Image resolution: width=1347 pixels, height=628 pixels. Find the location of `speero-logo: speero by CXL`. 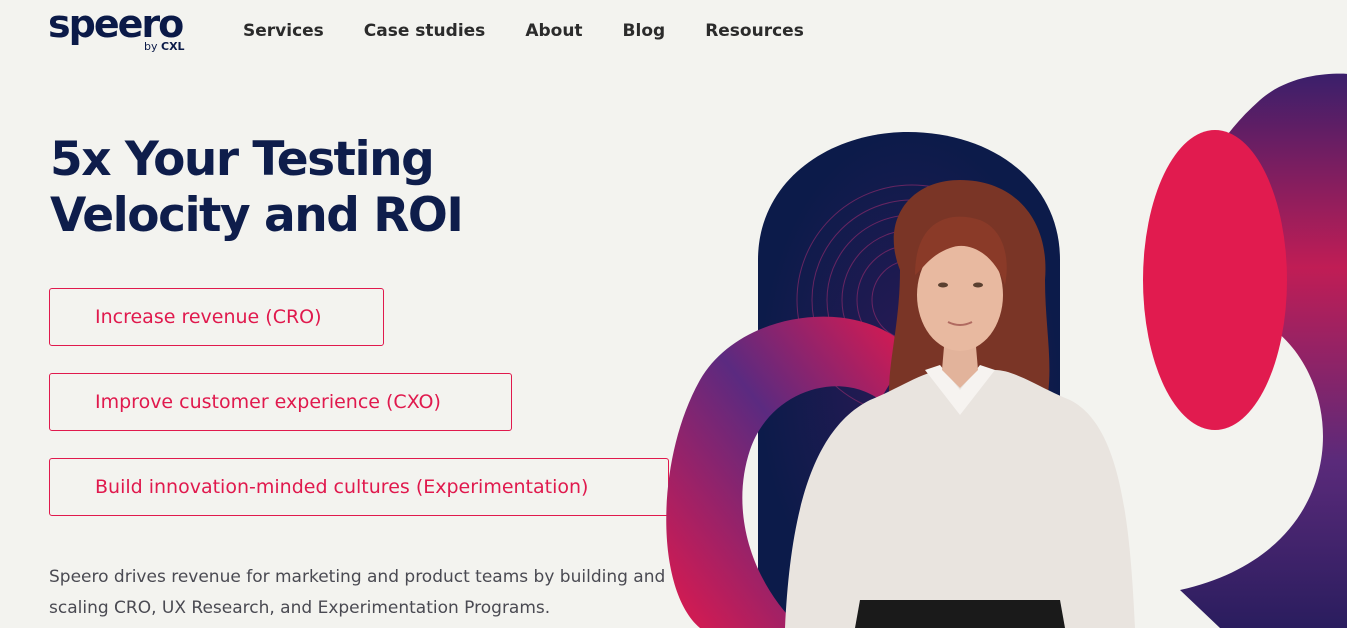

speero-logo: speero by CXL is located at coordinates (118, 30).